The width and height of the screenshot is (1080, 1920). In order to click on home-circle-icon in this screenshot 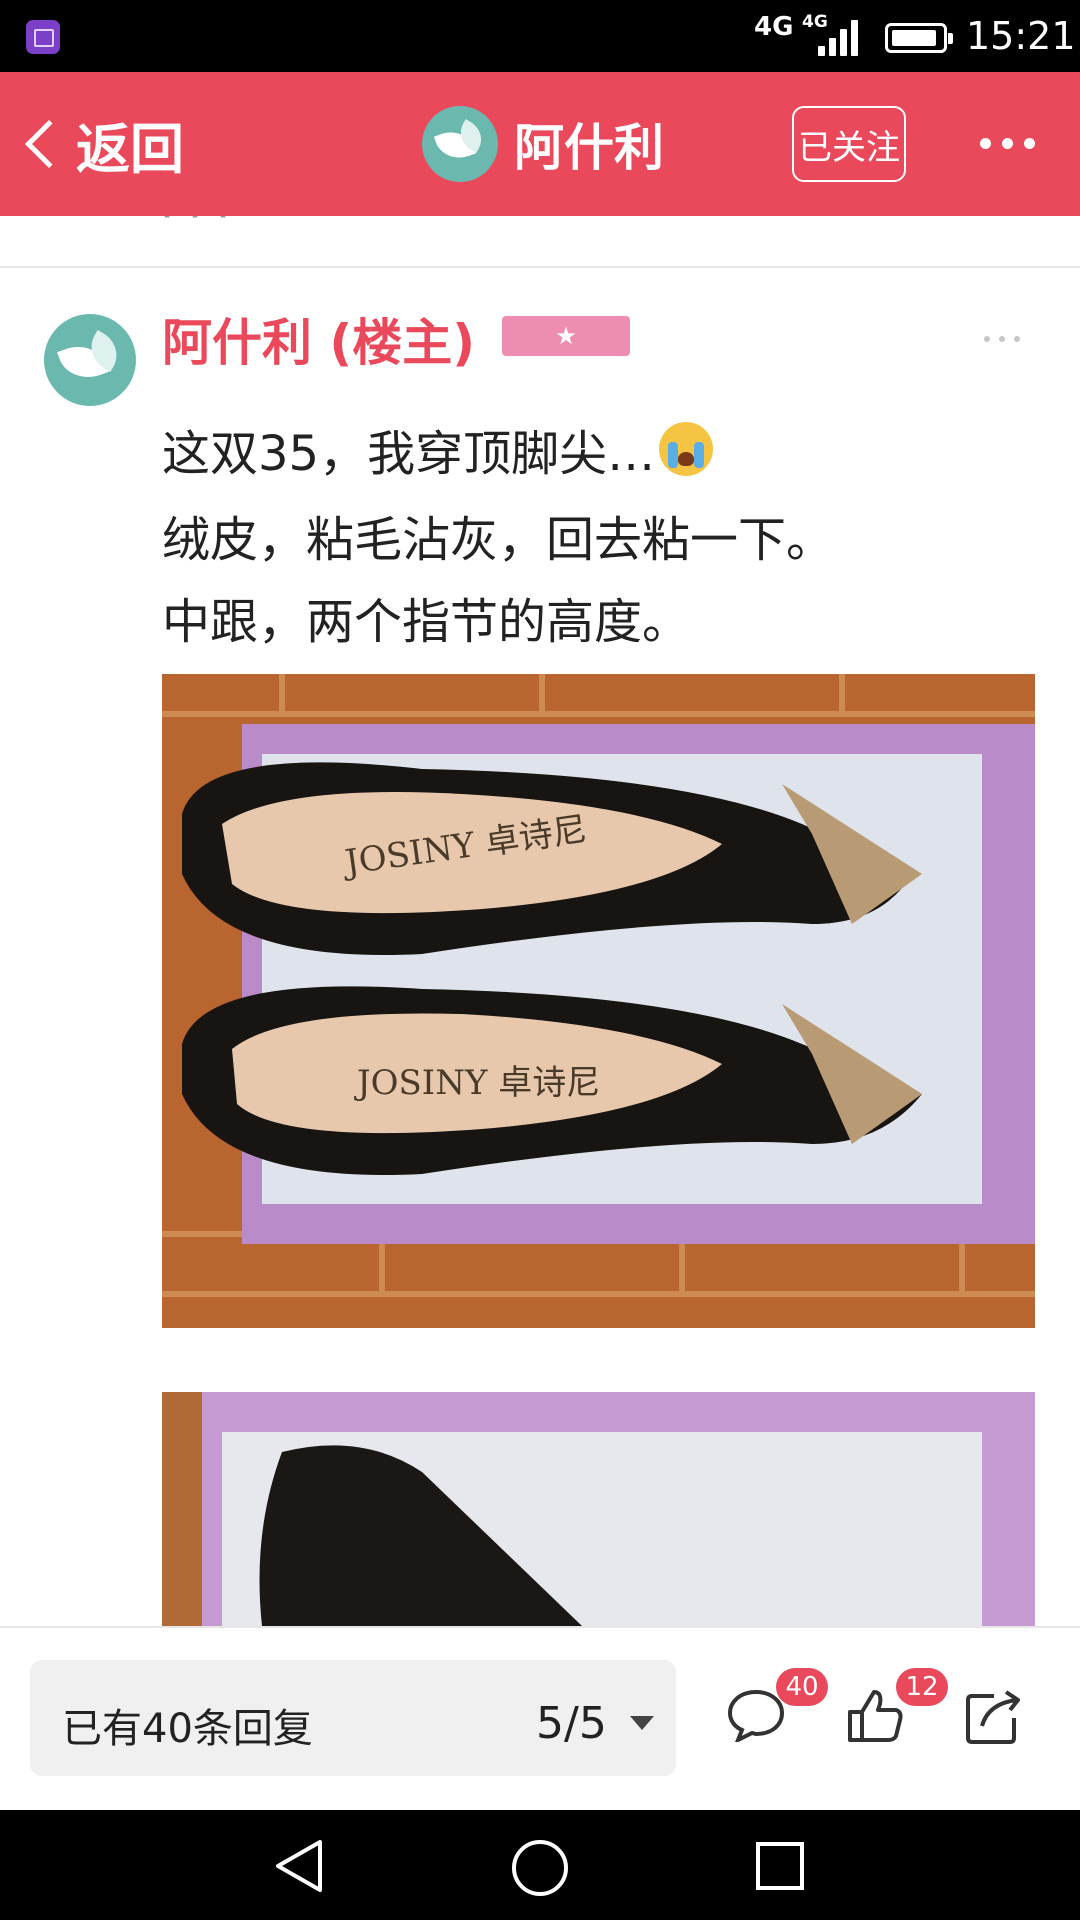, I will do `click(540, 1868)`.